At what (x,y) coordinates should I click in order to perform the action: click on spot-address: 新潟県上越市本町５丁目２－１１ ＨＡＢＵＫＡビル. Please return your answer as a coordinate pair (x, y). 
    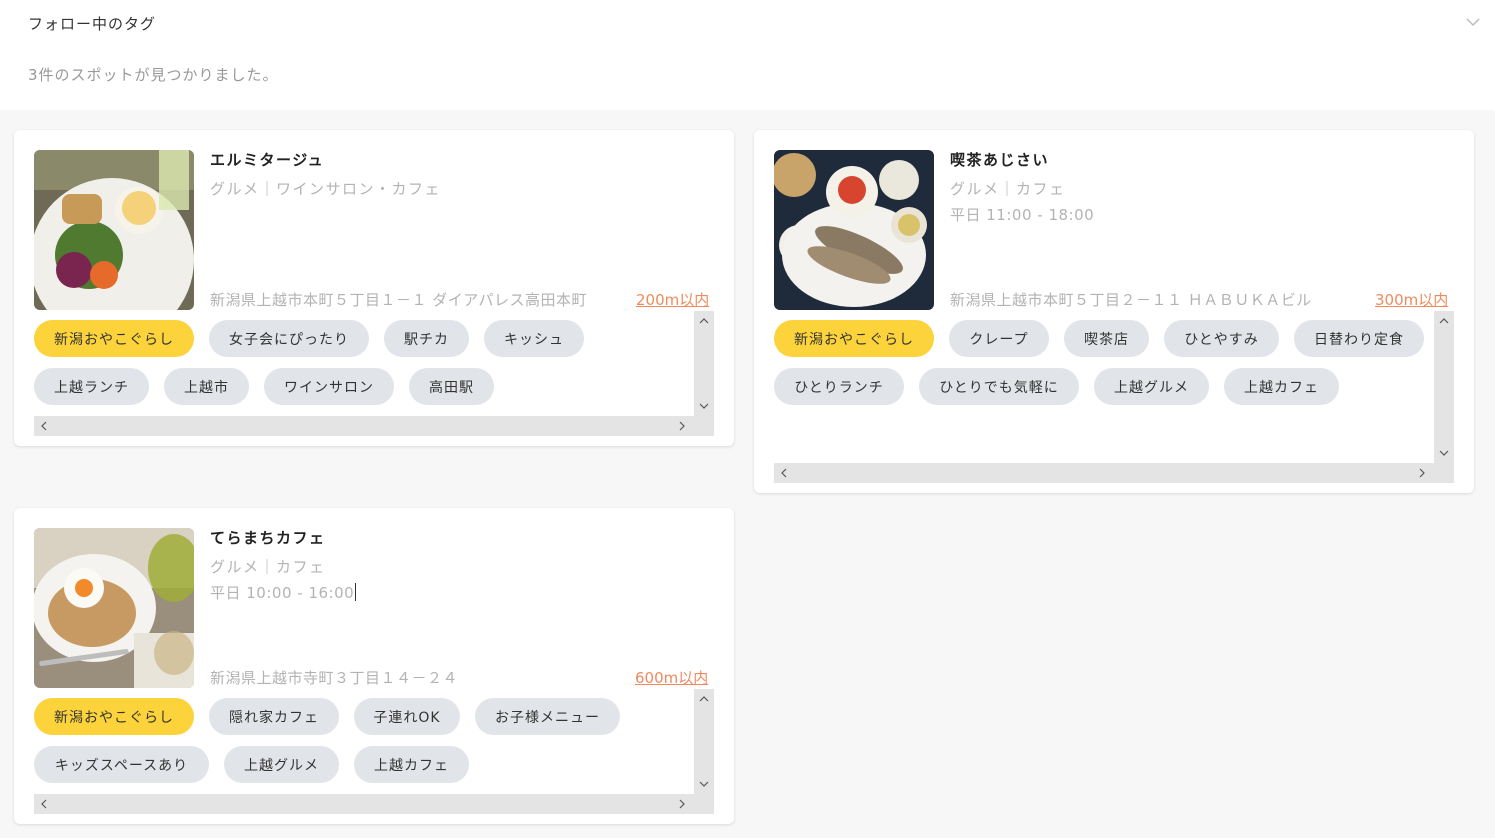
    Looking at the image, I should click on (1131, 300).